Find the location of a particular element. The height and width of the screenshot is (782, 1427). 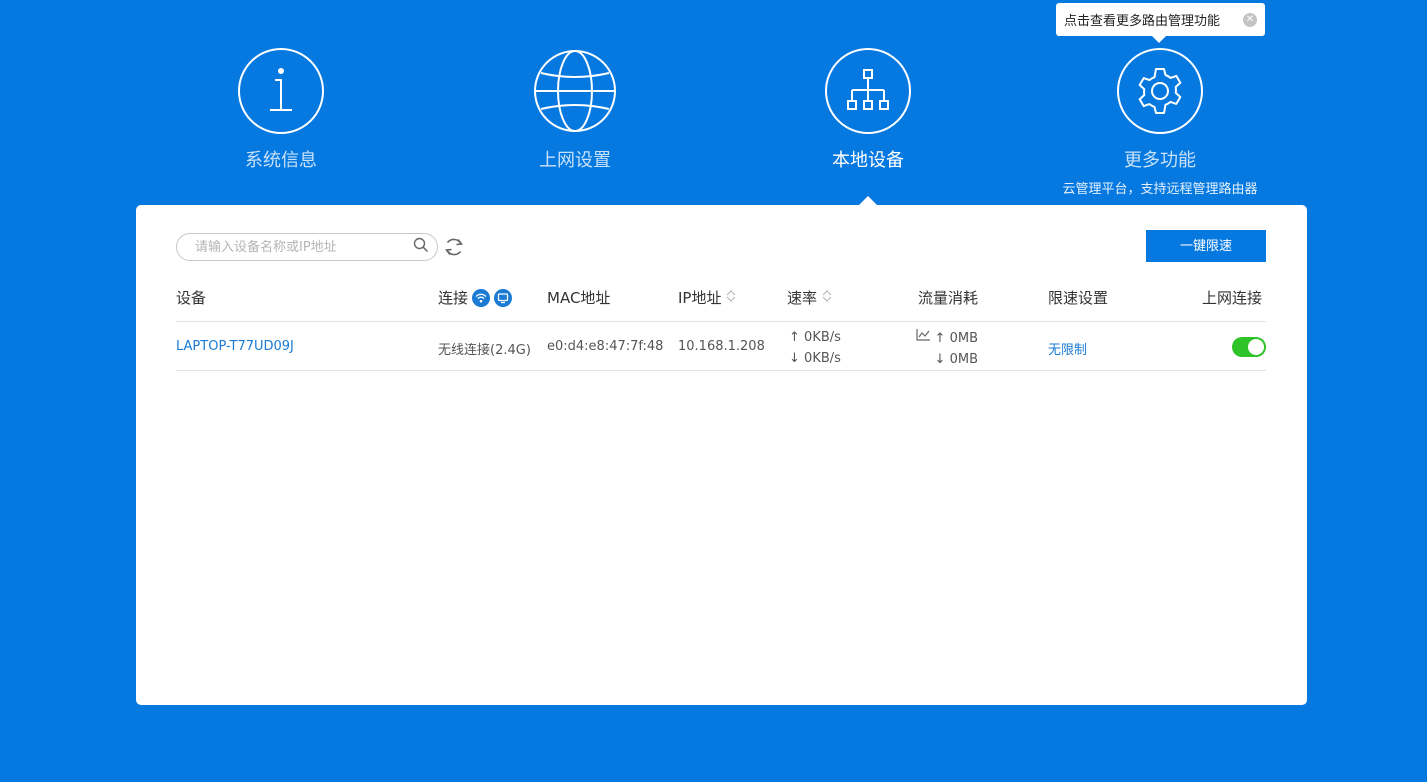

search-icon is located at coordinates (421, 247).